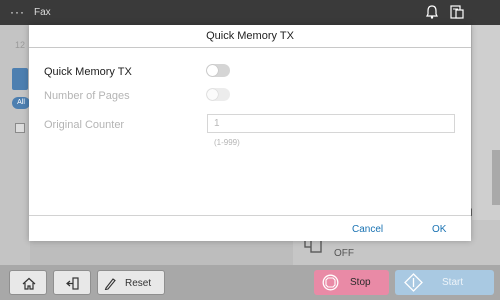 This screenshot has width=500, height=300. What do you see at coordinates (496, 177) in the screenshot?
I see `background-scrollbar` at bounding box center [496, 177].